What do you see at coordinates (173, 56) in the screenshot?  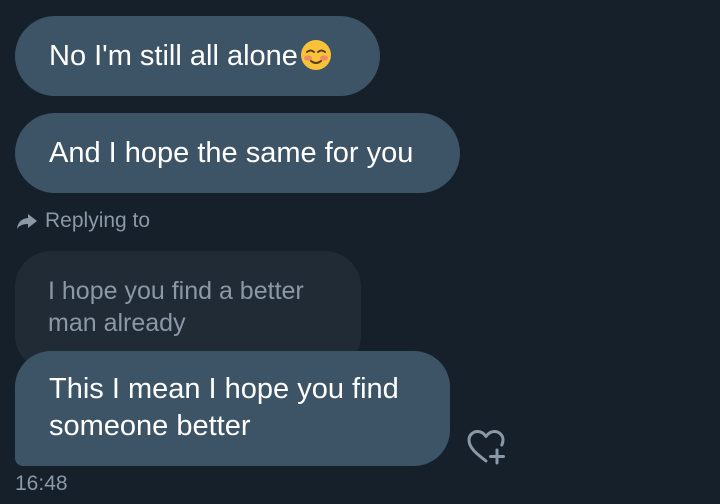 I see `message-text: No I'm still all alone` at bounding box center [173, 56].